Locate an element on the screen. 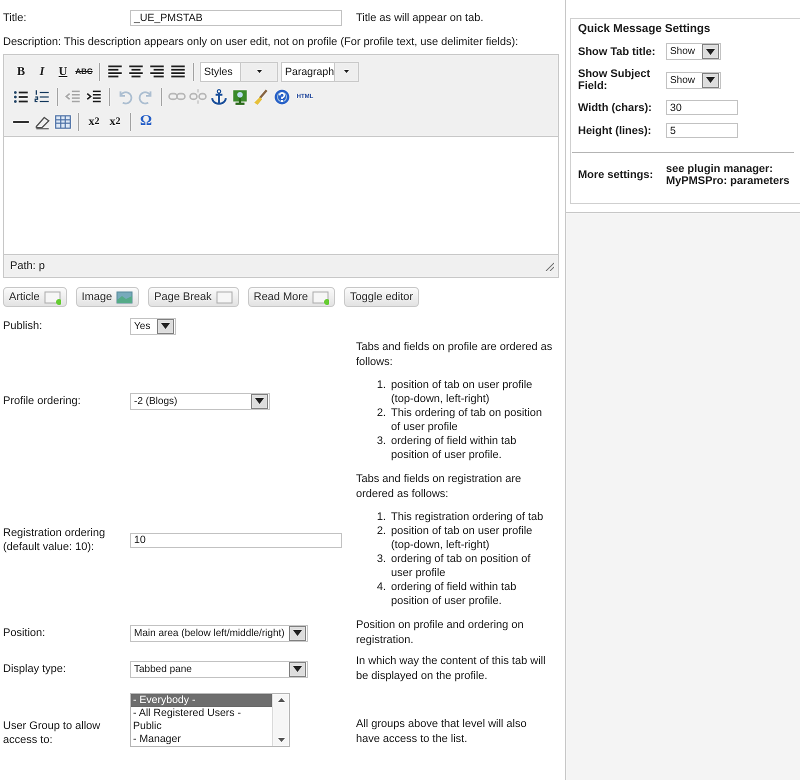  resize-handle-icon is located at coordinates (549, 266).